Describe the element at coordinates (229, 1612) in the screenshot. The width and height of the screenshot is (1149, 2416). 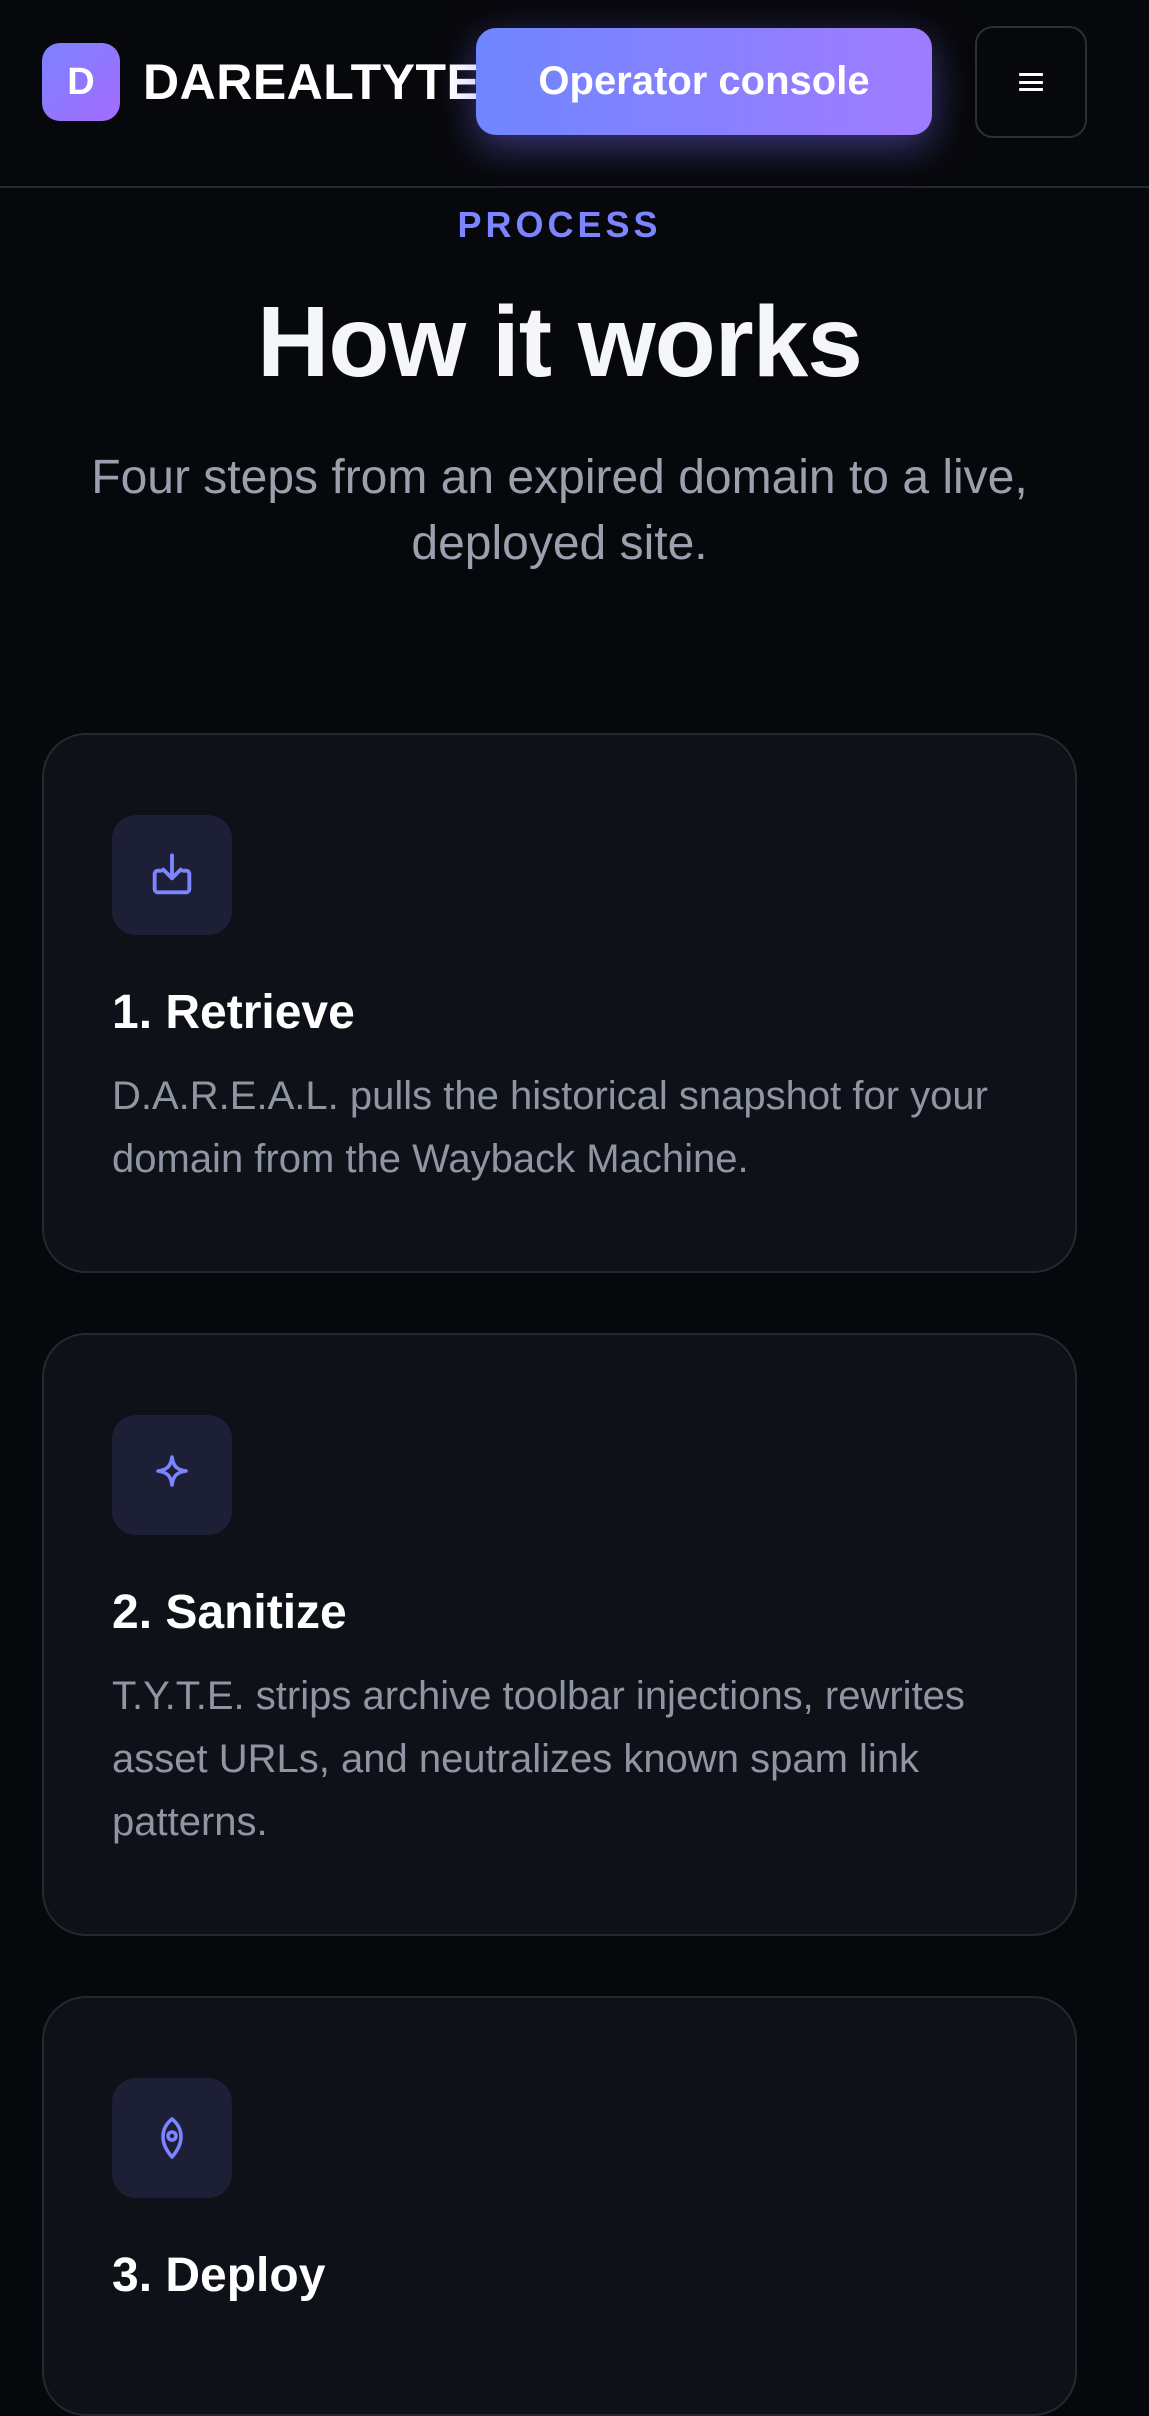
I see `step-title: 2. Sanitize` at that location.